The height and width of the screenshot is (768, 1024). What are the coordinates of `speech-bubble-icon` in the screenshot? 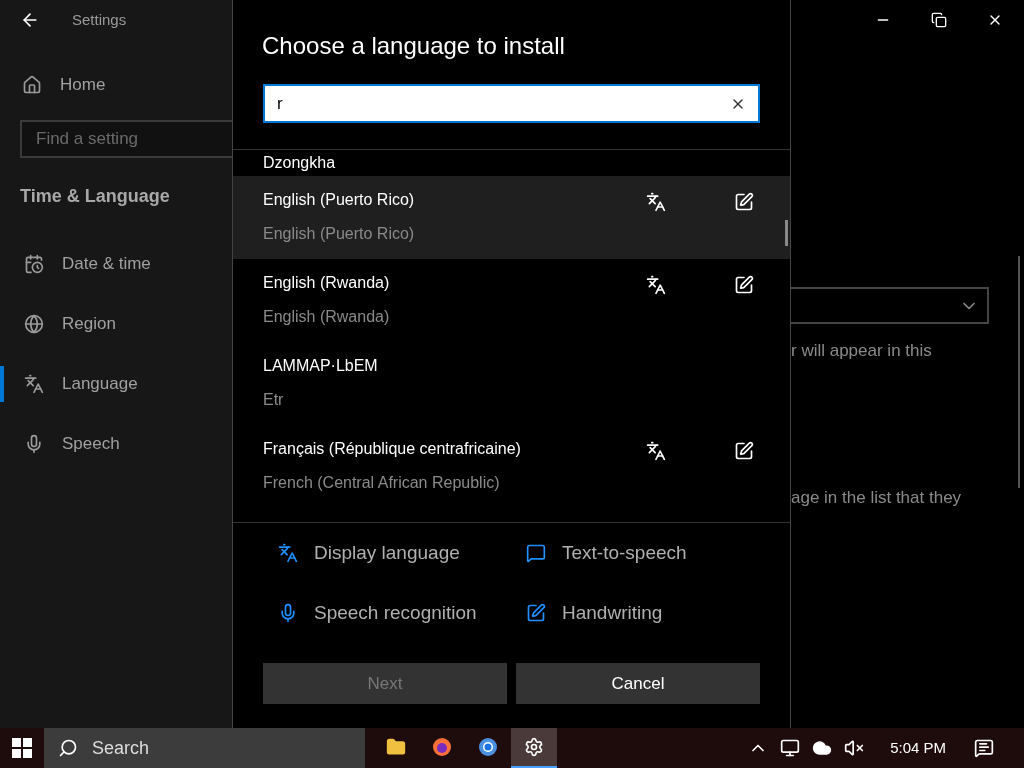 It's located at (536, 553).